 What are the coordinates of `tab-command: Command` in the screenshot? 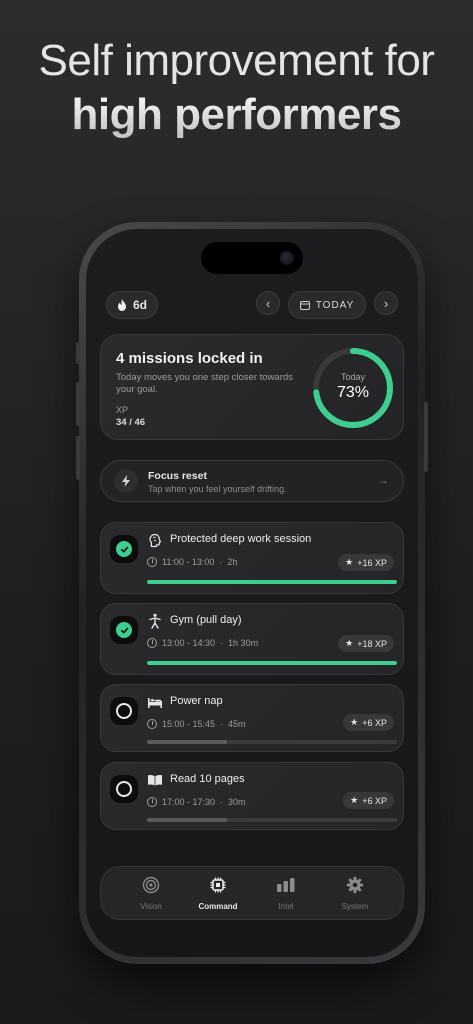 It's located at (218, 893).